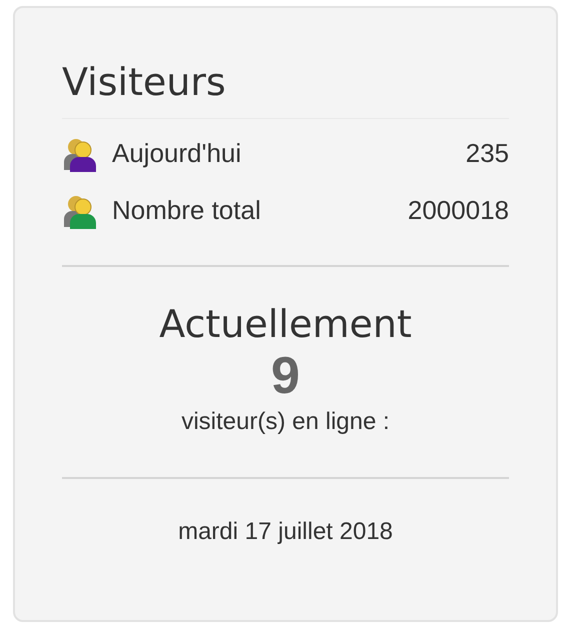 The height and width of the screenshot is (631, 567). I want to click on stat-label: Nombre total, so click(187, 210).